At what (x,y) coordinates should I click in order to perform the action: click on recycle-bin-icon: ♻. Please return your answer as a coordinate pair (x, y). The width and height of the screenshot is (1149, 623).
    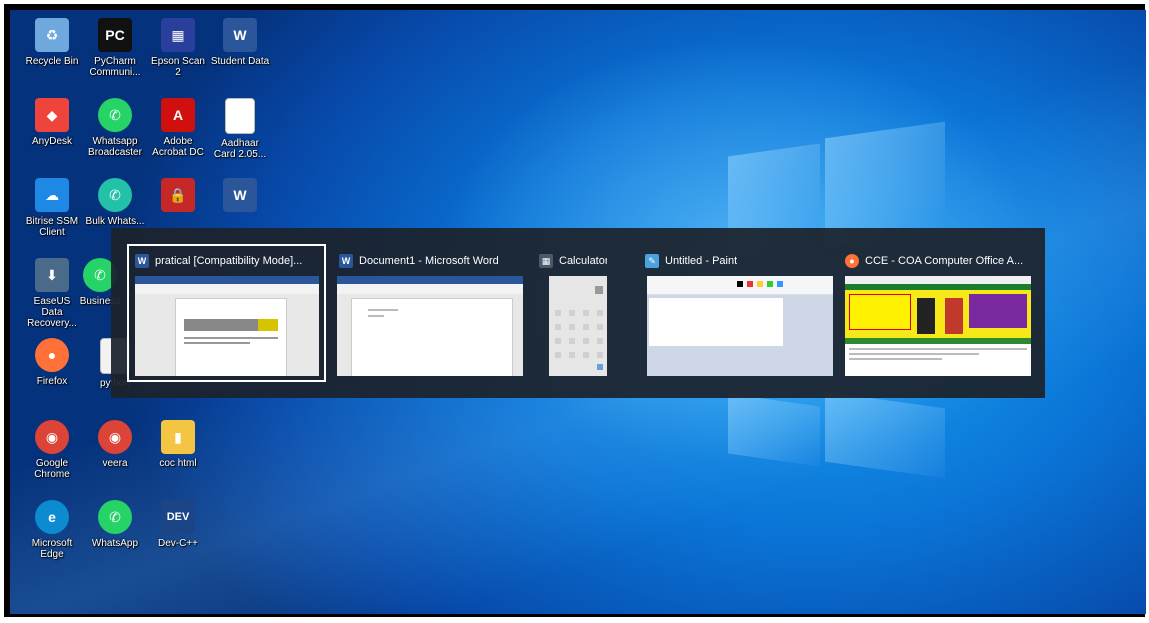
    Looking at the image, I should click on (52, 35).